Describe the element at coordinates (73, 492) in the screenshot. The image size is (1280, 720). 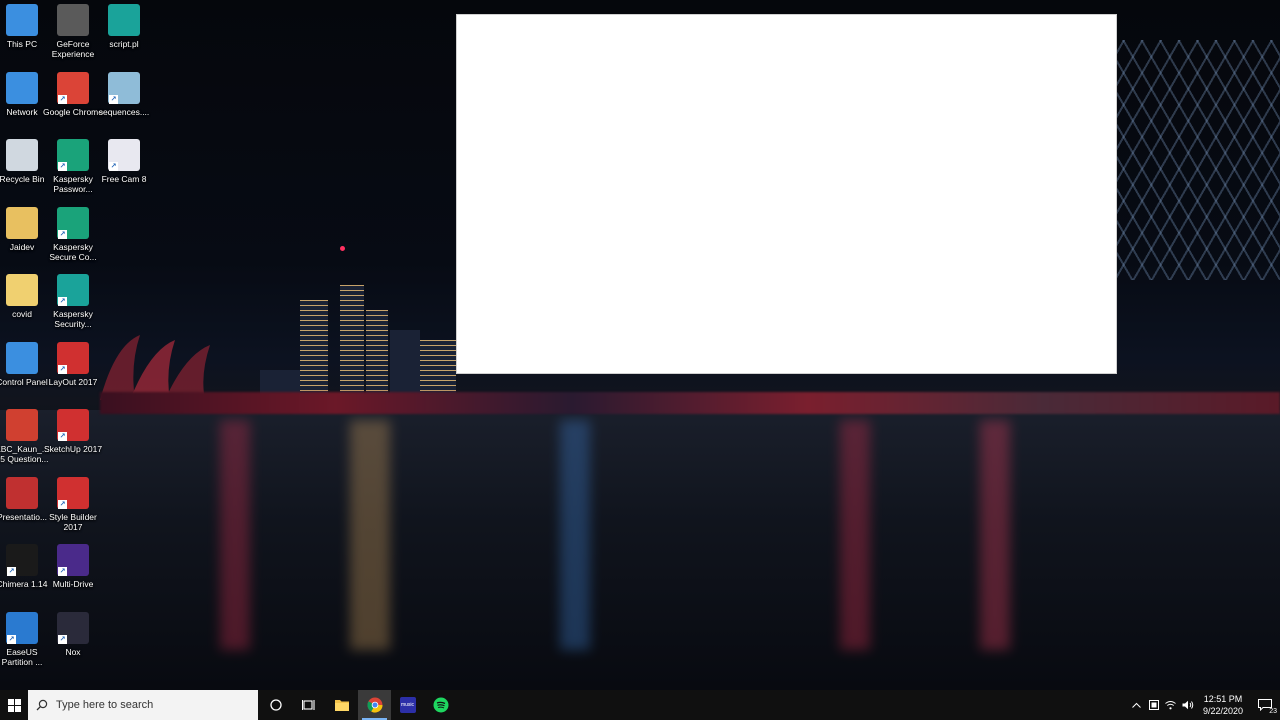
I see `style-builder-icon: ↗` at that location.